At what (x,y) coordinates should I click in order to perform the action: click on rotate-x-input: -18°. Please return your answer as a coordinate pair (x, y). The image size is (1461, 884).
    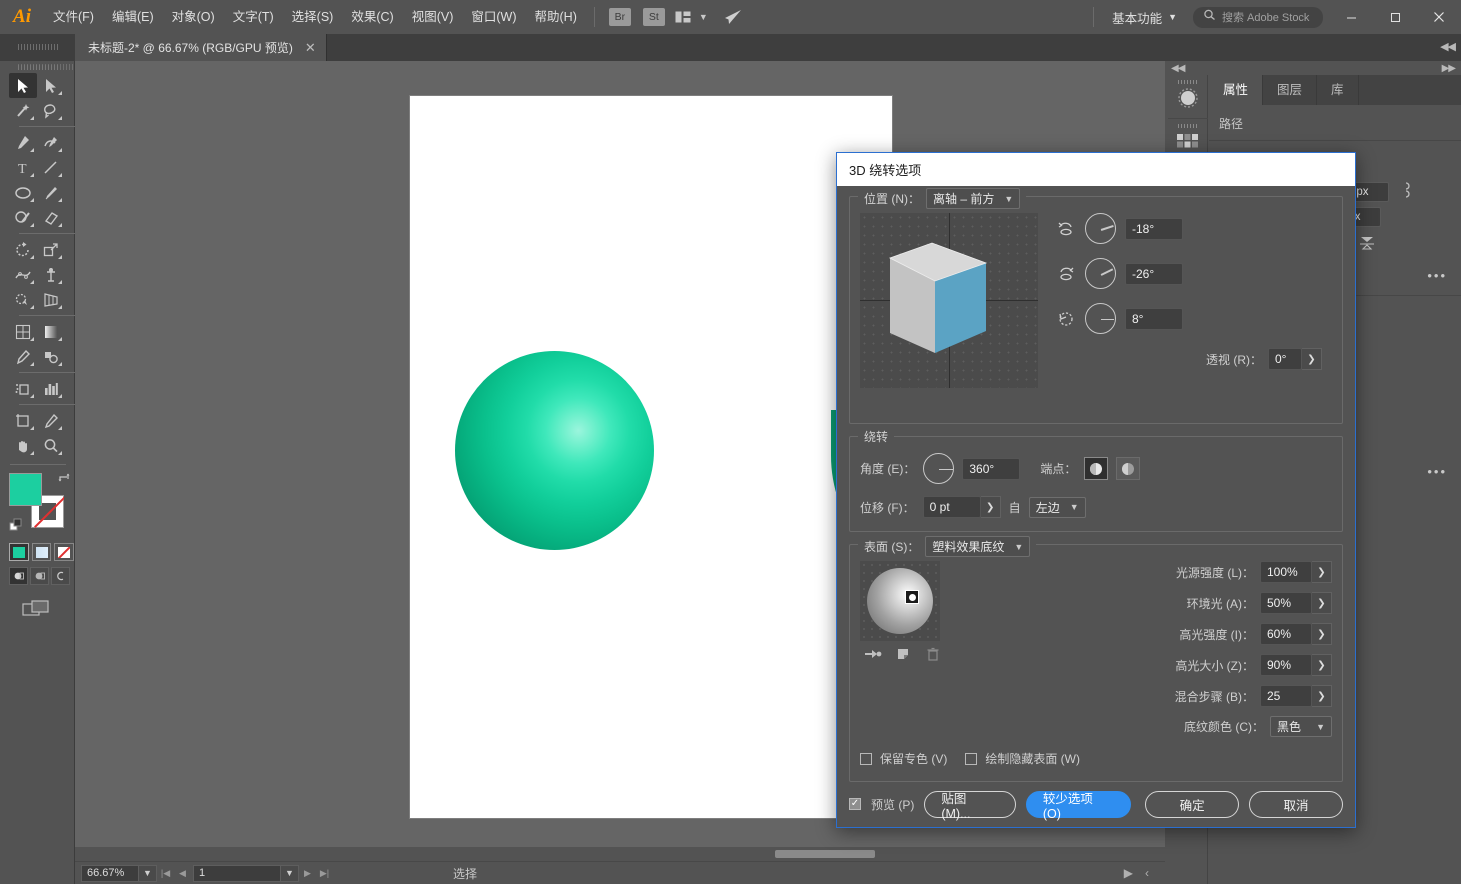
    Looking at the image, I should click on (1154, 228).